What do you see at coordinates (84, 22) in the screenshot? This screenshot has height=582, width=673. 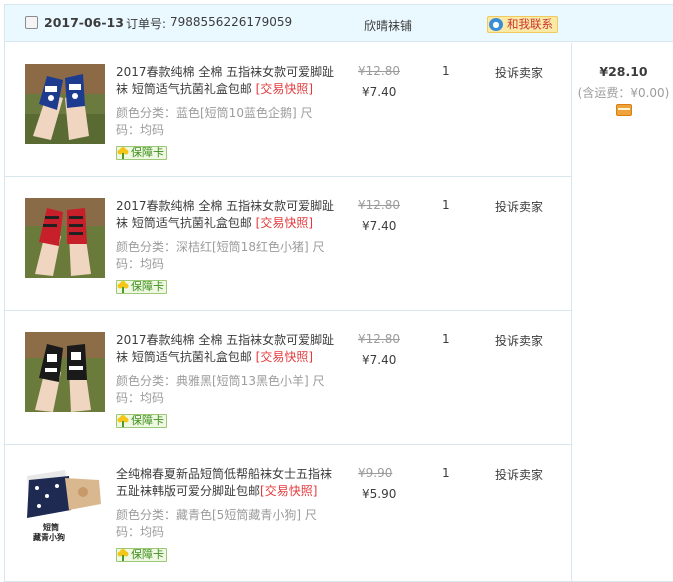 I see `order-date: 2017-06-13` at bounding box center [84, 22].